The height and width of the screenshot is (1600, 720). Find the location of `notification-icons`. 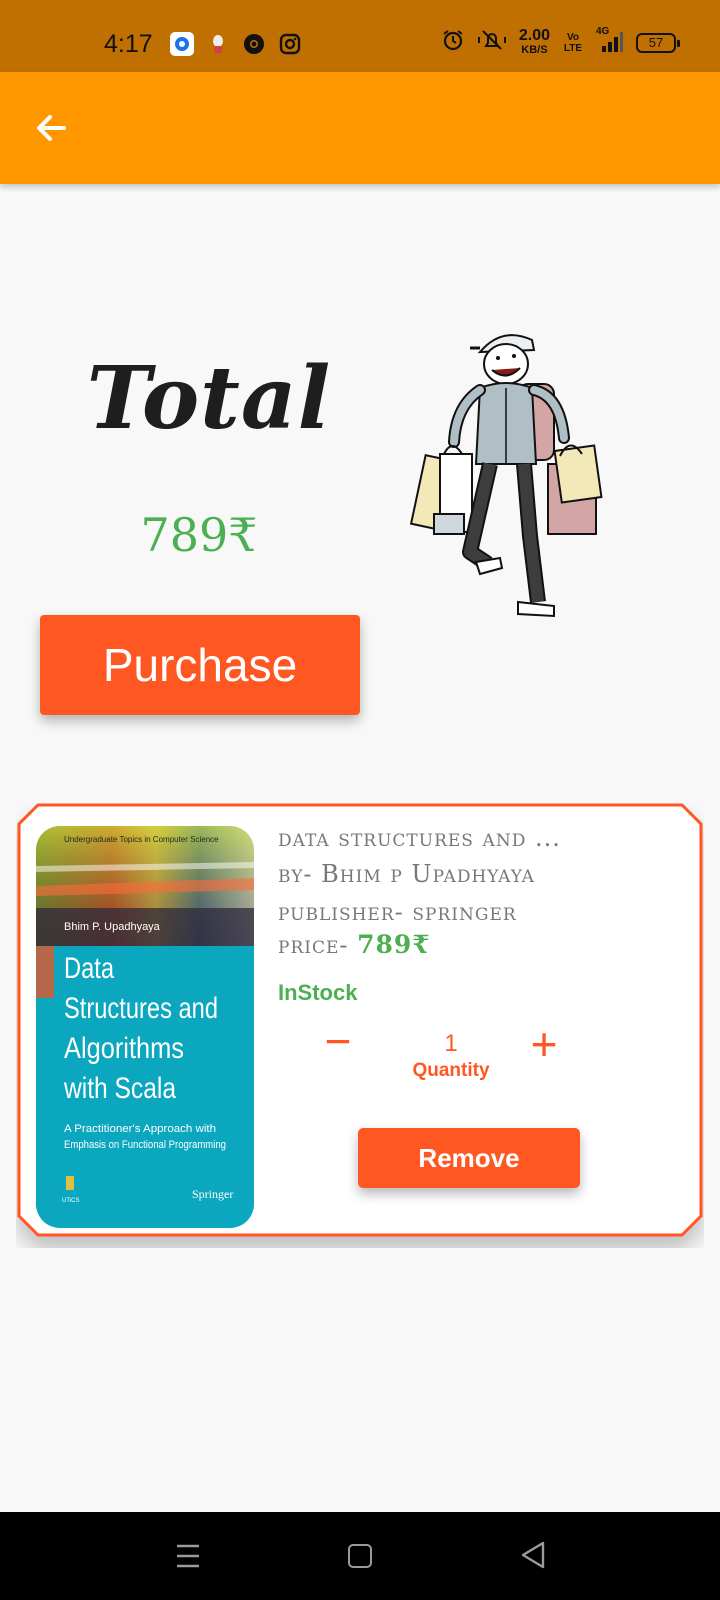

notification-icons is located at coordinates (236, 44).